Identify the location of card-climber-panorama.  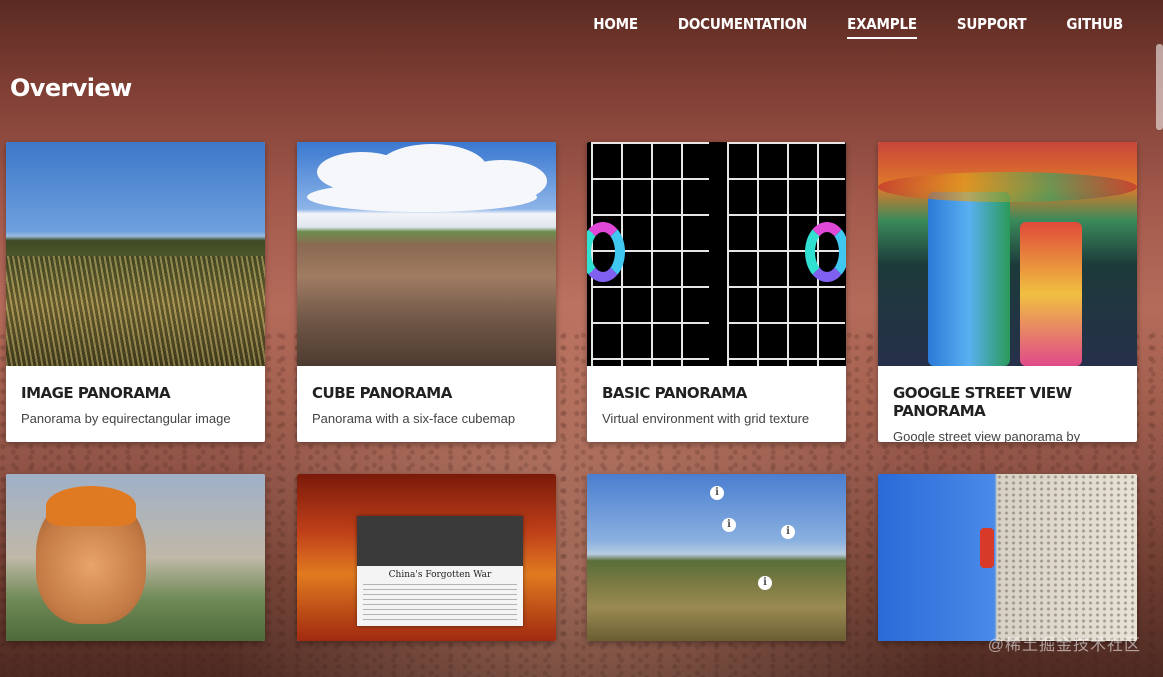
(1007, 557).